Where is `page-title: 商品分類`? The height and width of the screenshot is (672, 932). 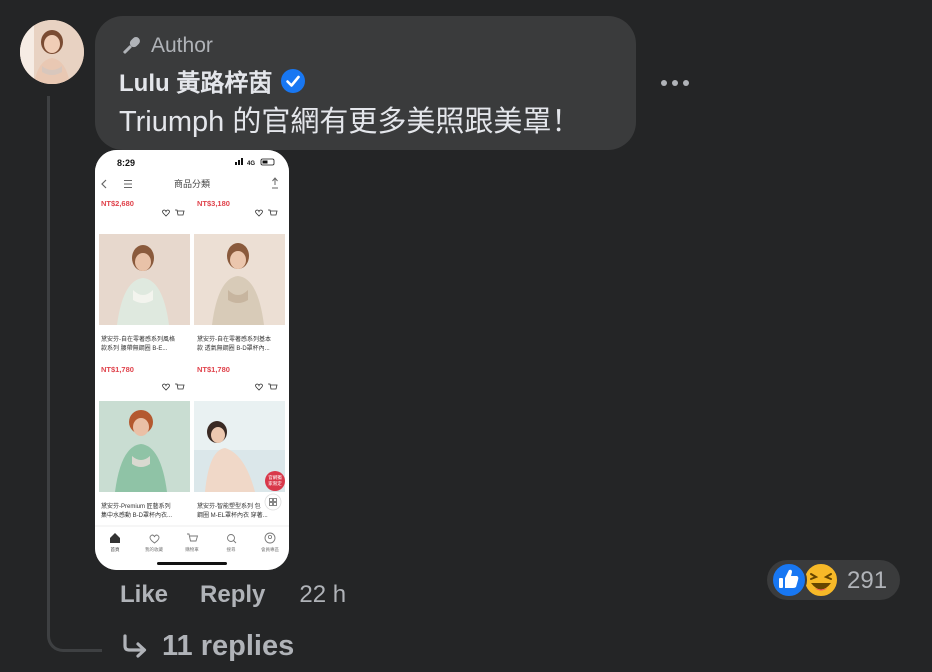
page-title: 商品分類 is located at coordinates (192, 183).